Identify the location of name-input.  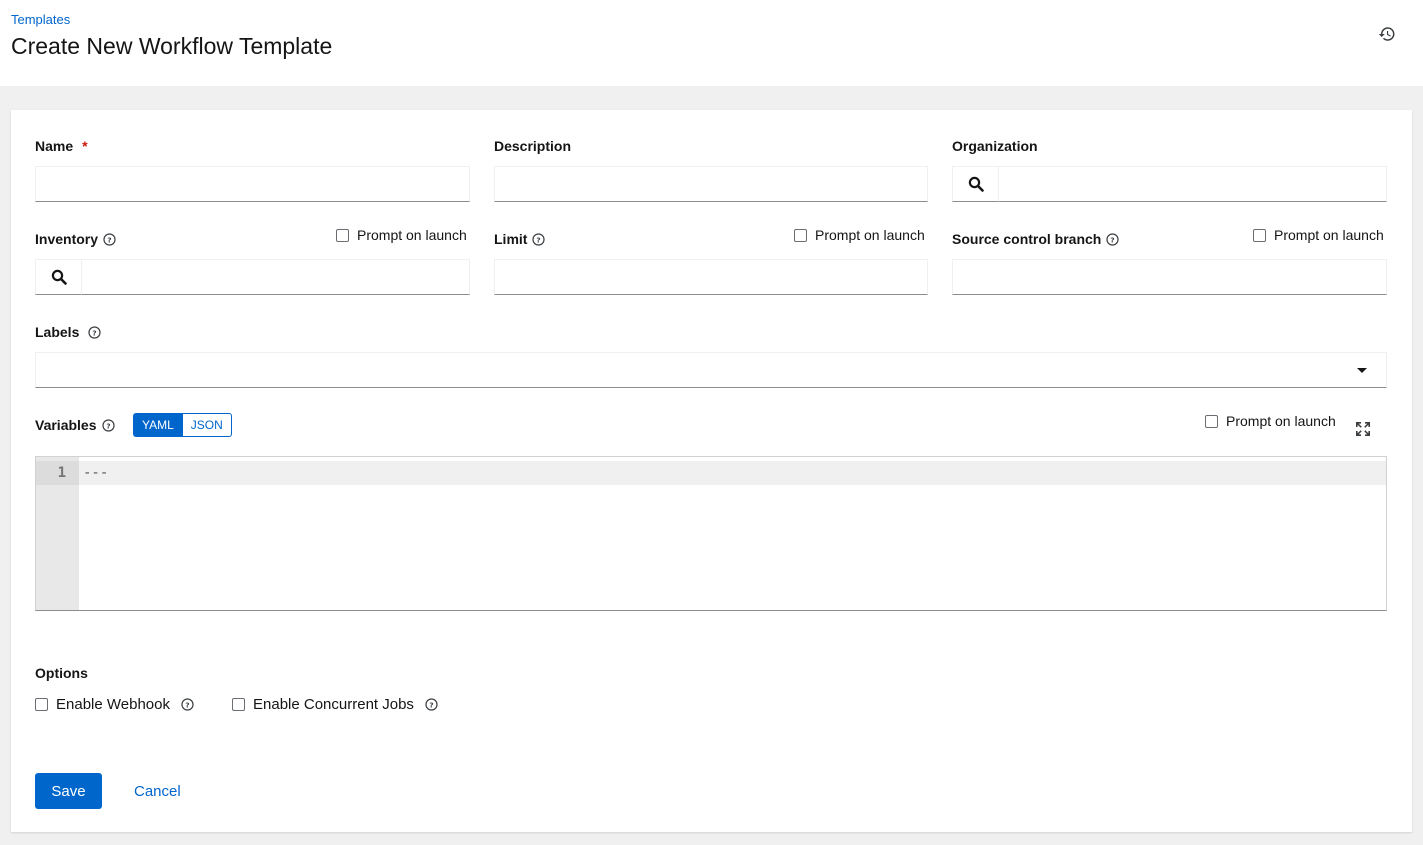
(252, 184).